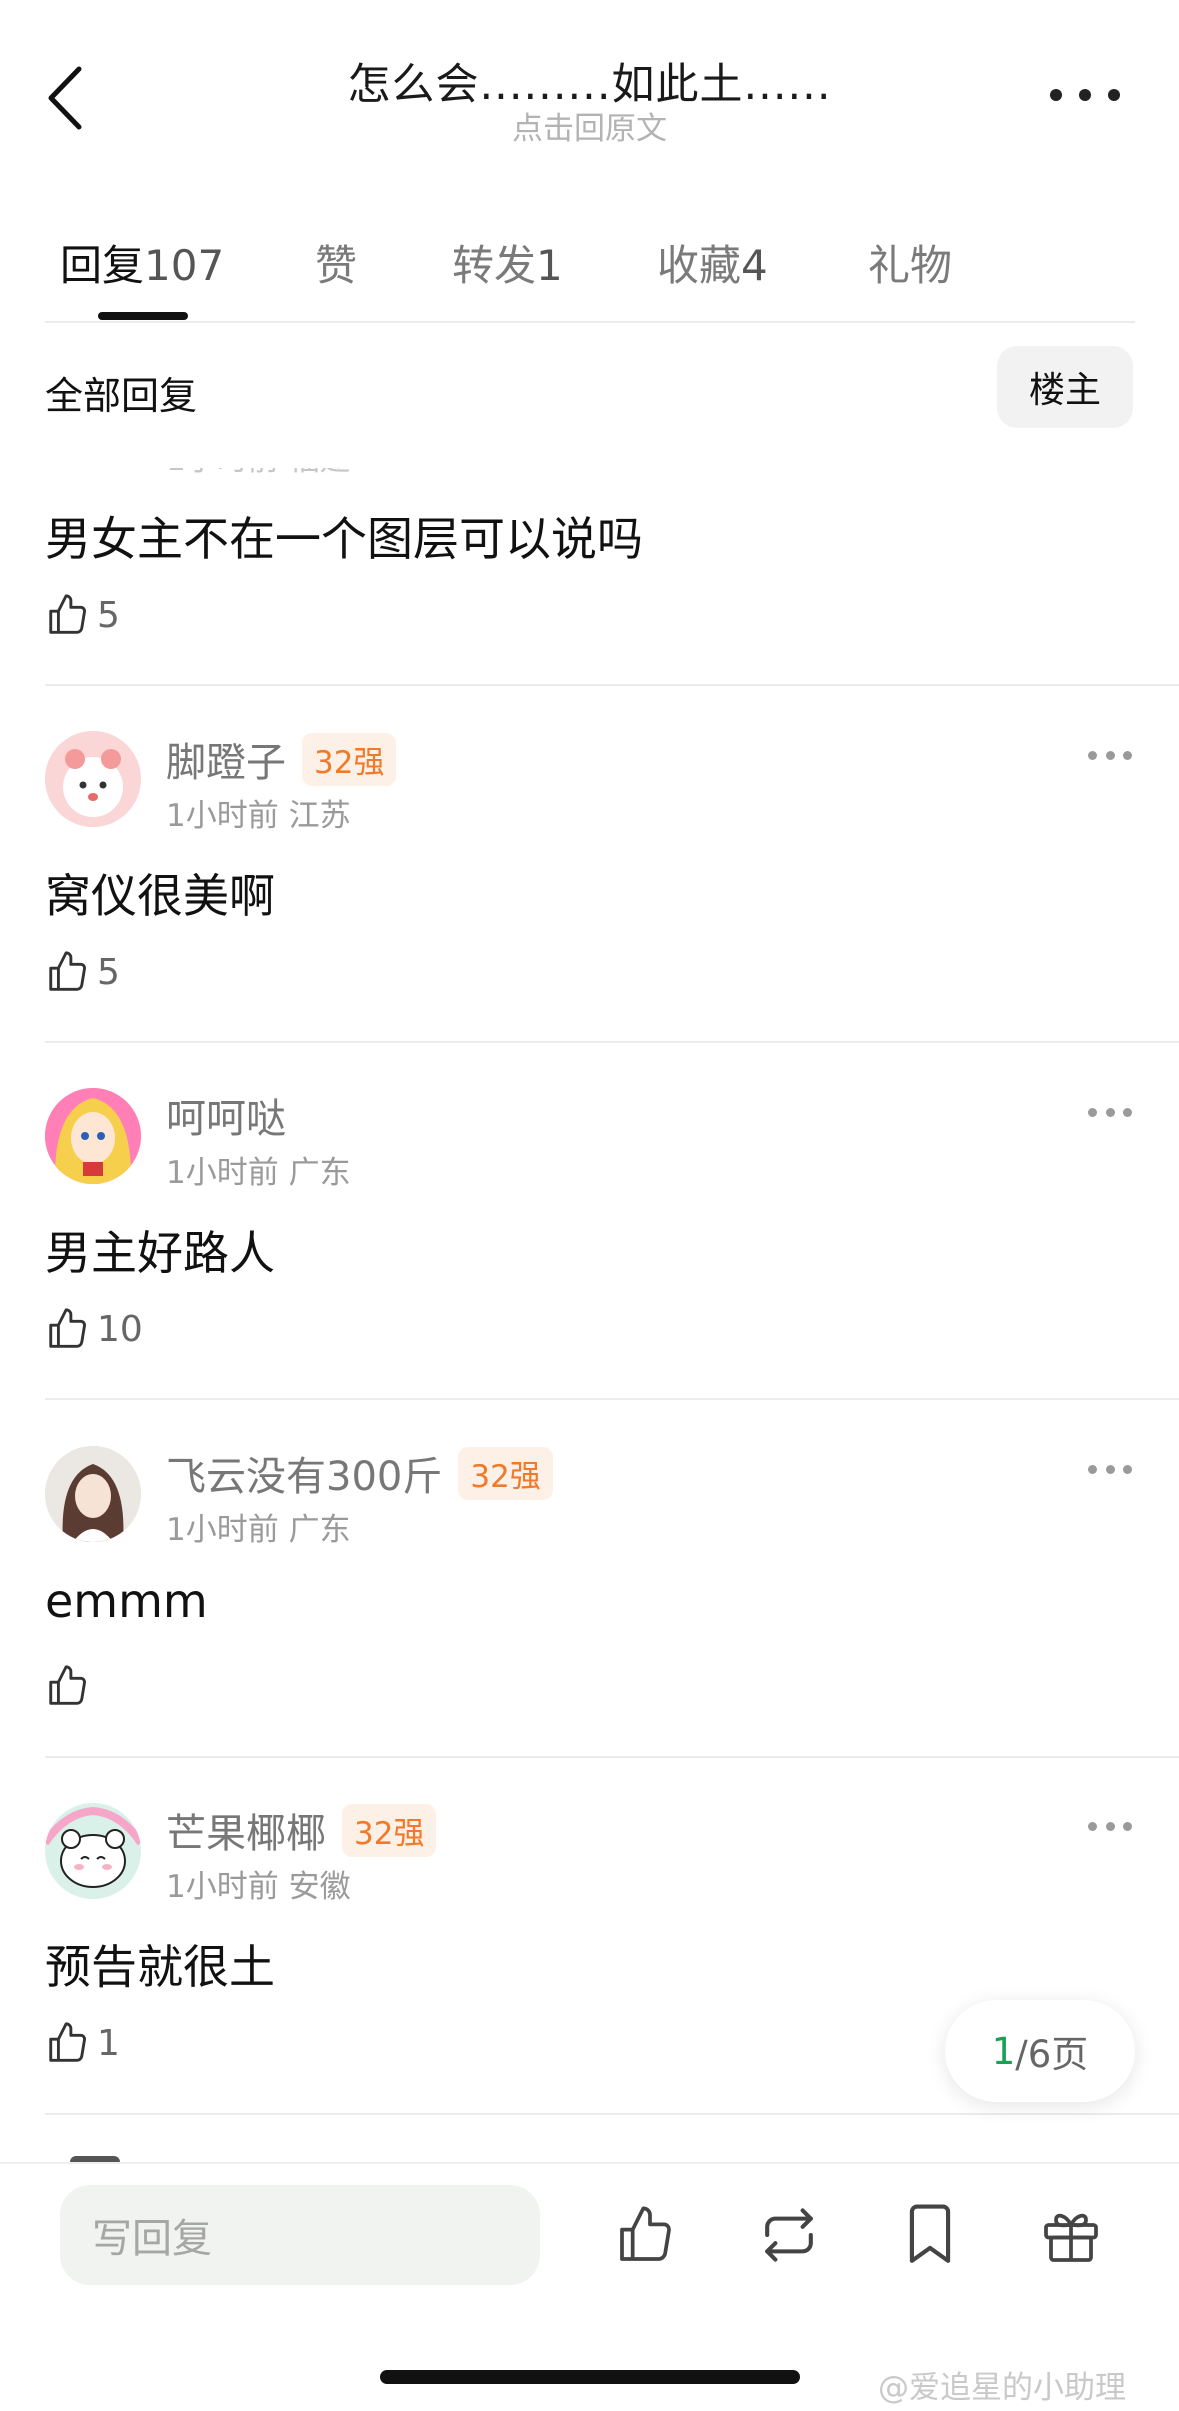 Image resolution: width=1179 pixels, height=2411 pixels. I want to click on username-text: 飞云没有300斤, so click(304, 1477).